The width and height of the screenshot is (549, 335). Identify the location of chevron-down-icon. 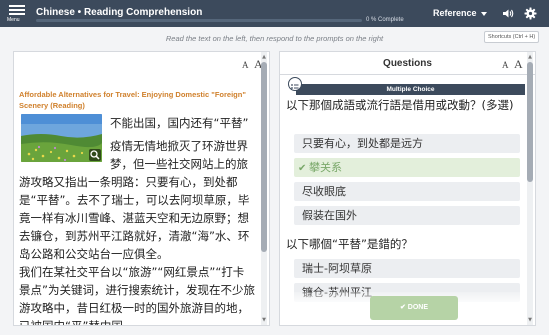
(483, 13).